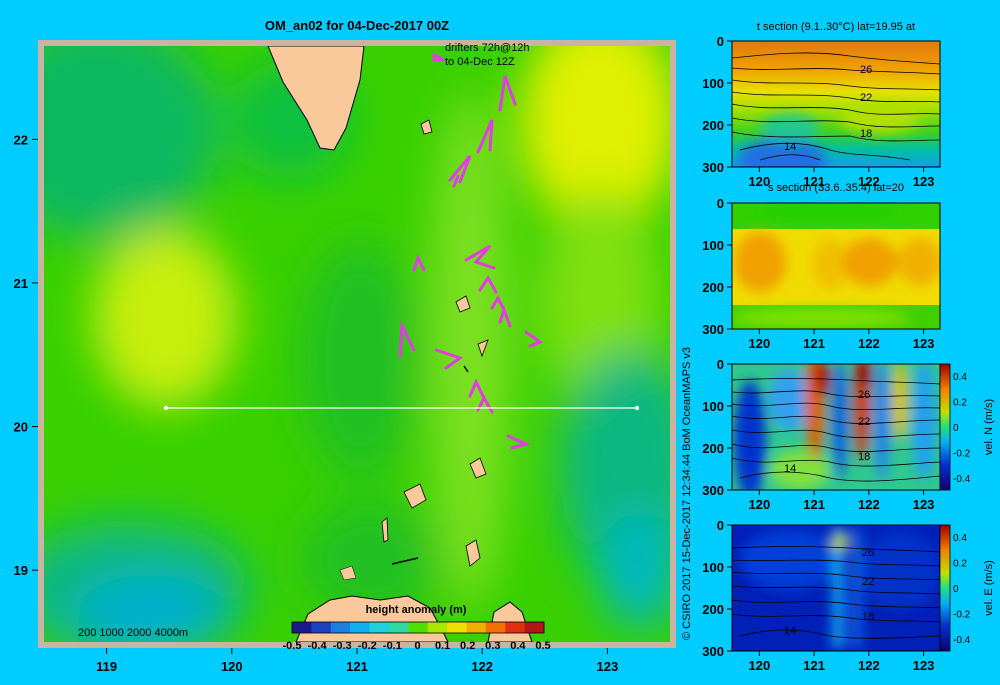 The image size is (1000, 685). What do you see at coordinates (342, 646) in the screenshot?
I see `height-colorbar-tick-label: -0.3` at bounding box center [342, 646].